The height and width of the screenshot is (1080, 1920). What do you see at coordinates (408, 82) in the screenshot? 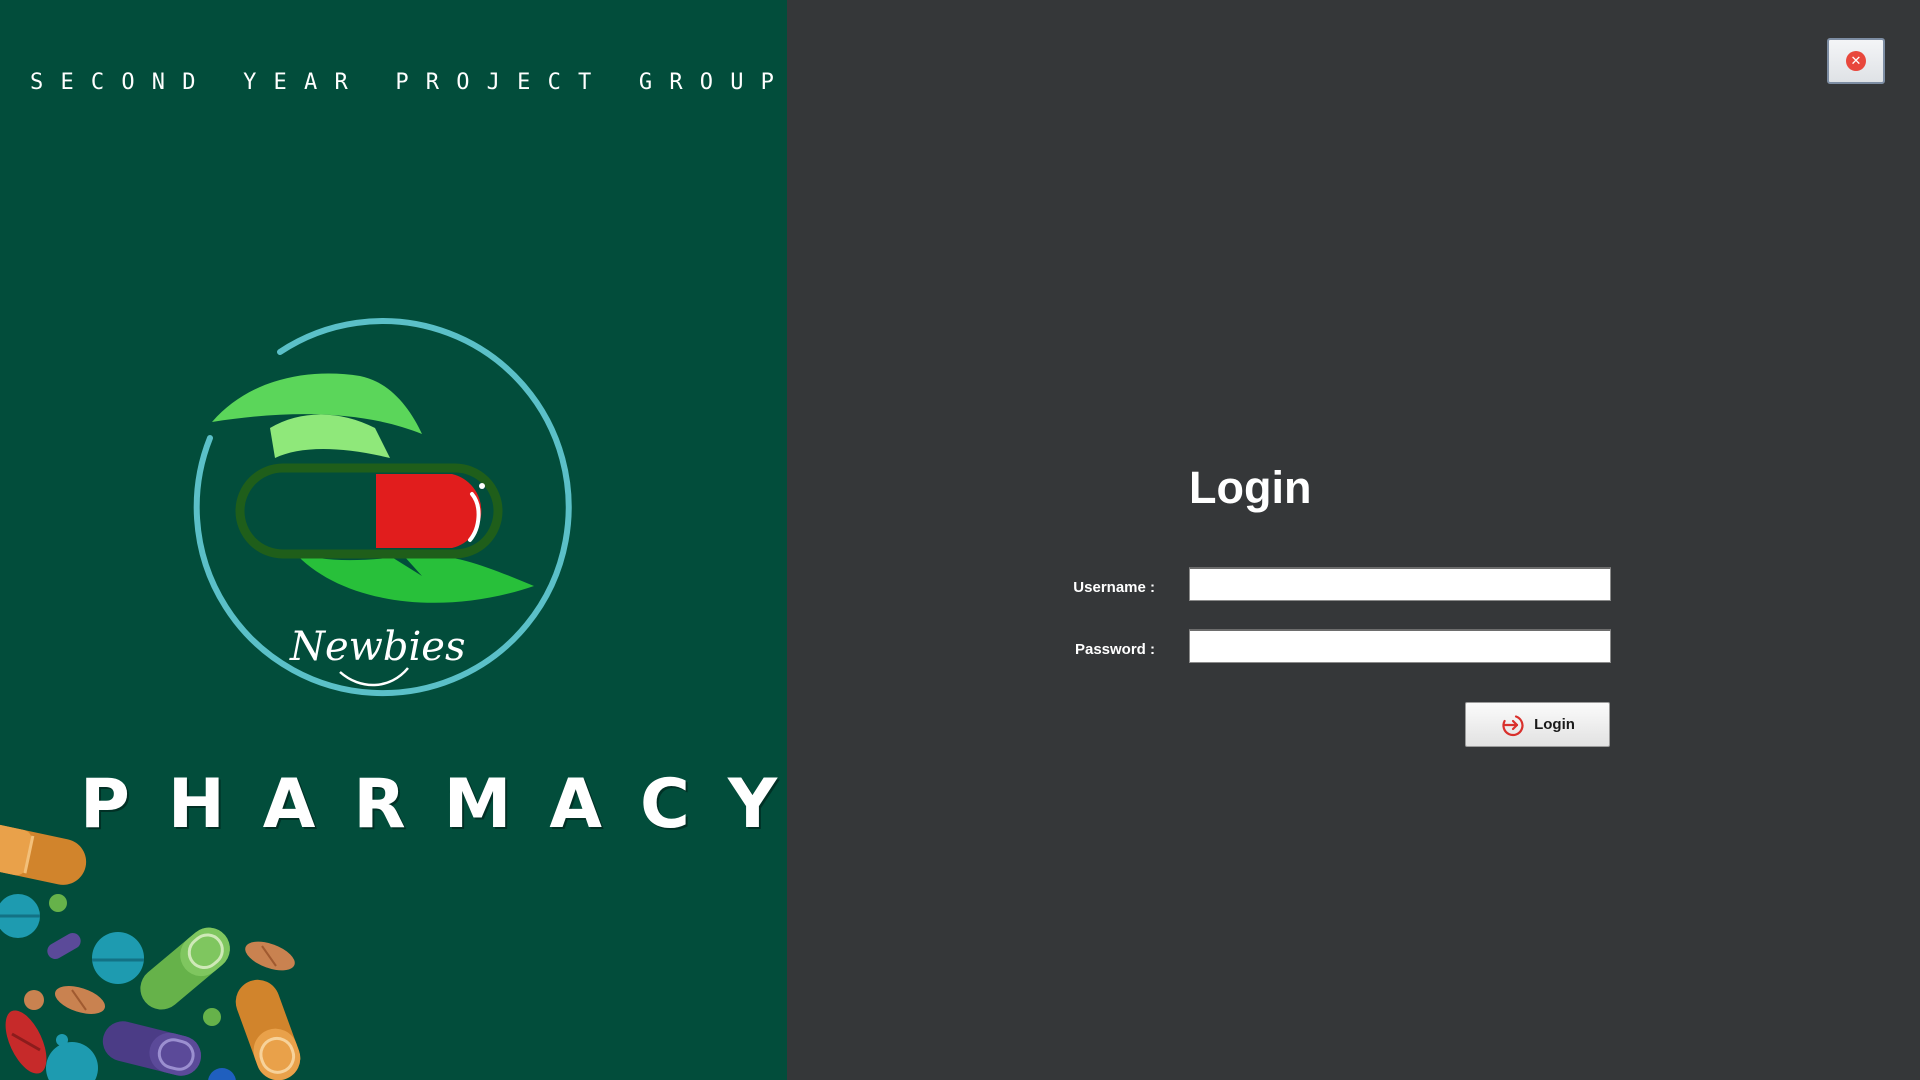
I see `project-tagline: SECOND YEAR PROJECT GROUP 08` at bounding box center [408, 82].